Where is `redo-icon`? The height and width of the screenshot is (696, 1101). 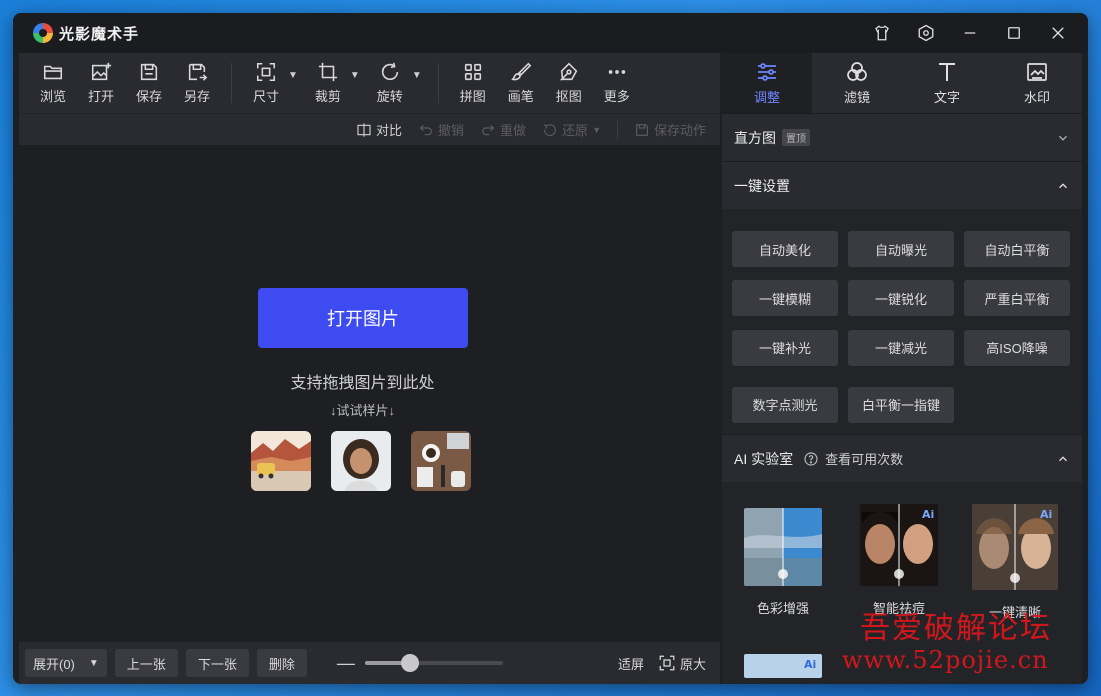
redo-icon is located at coordinates (488, 129).